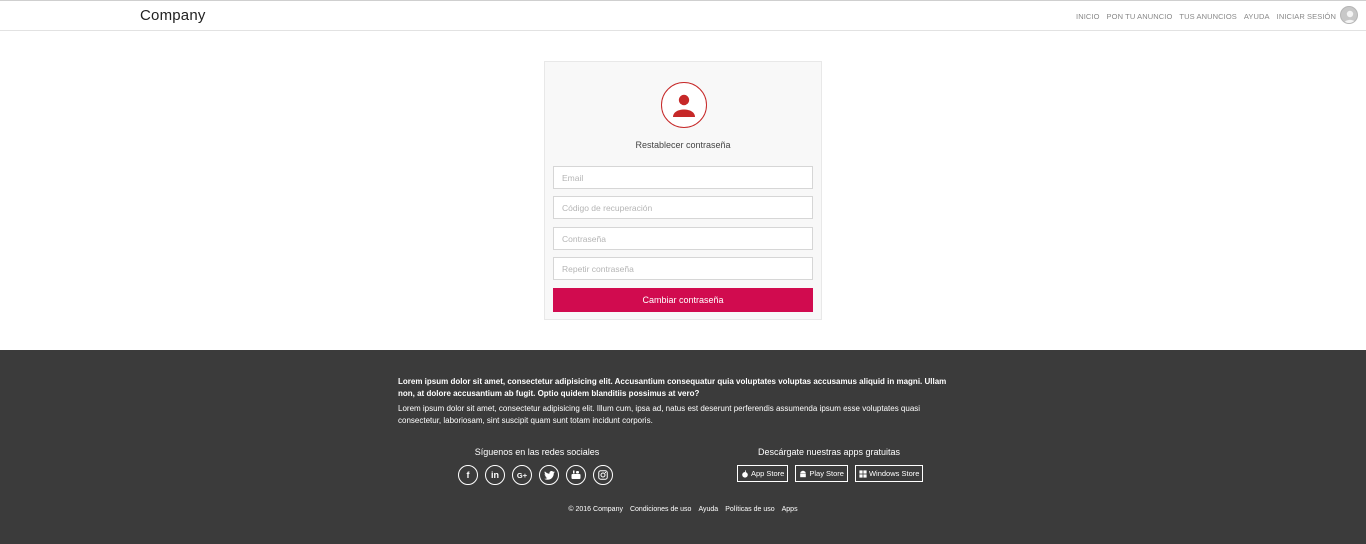 This screenshot has height=544, width=1366. I want to click on play-store-button: Play Store, so click(821, 473).